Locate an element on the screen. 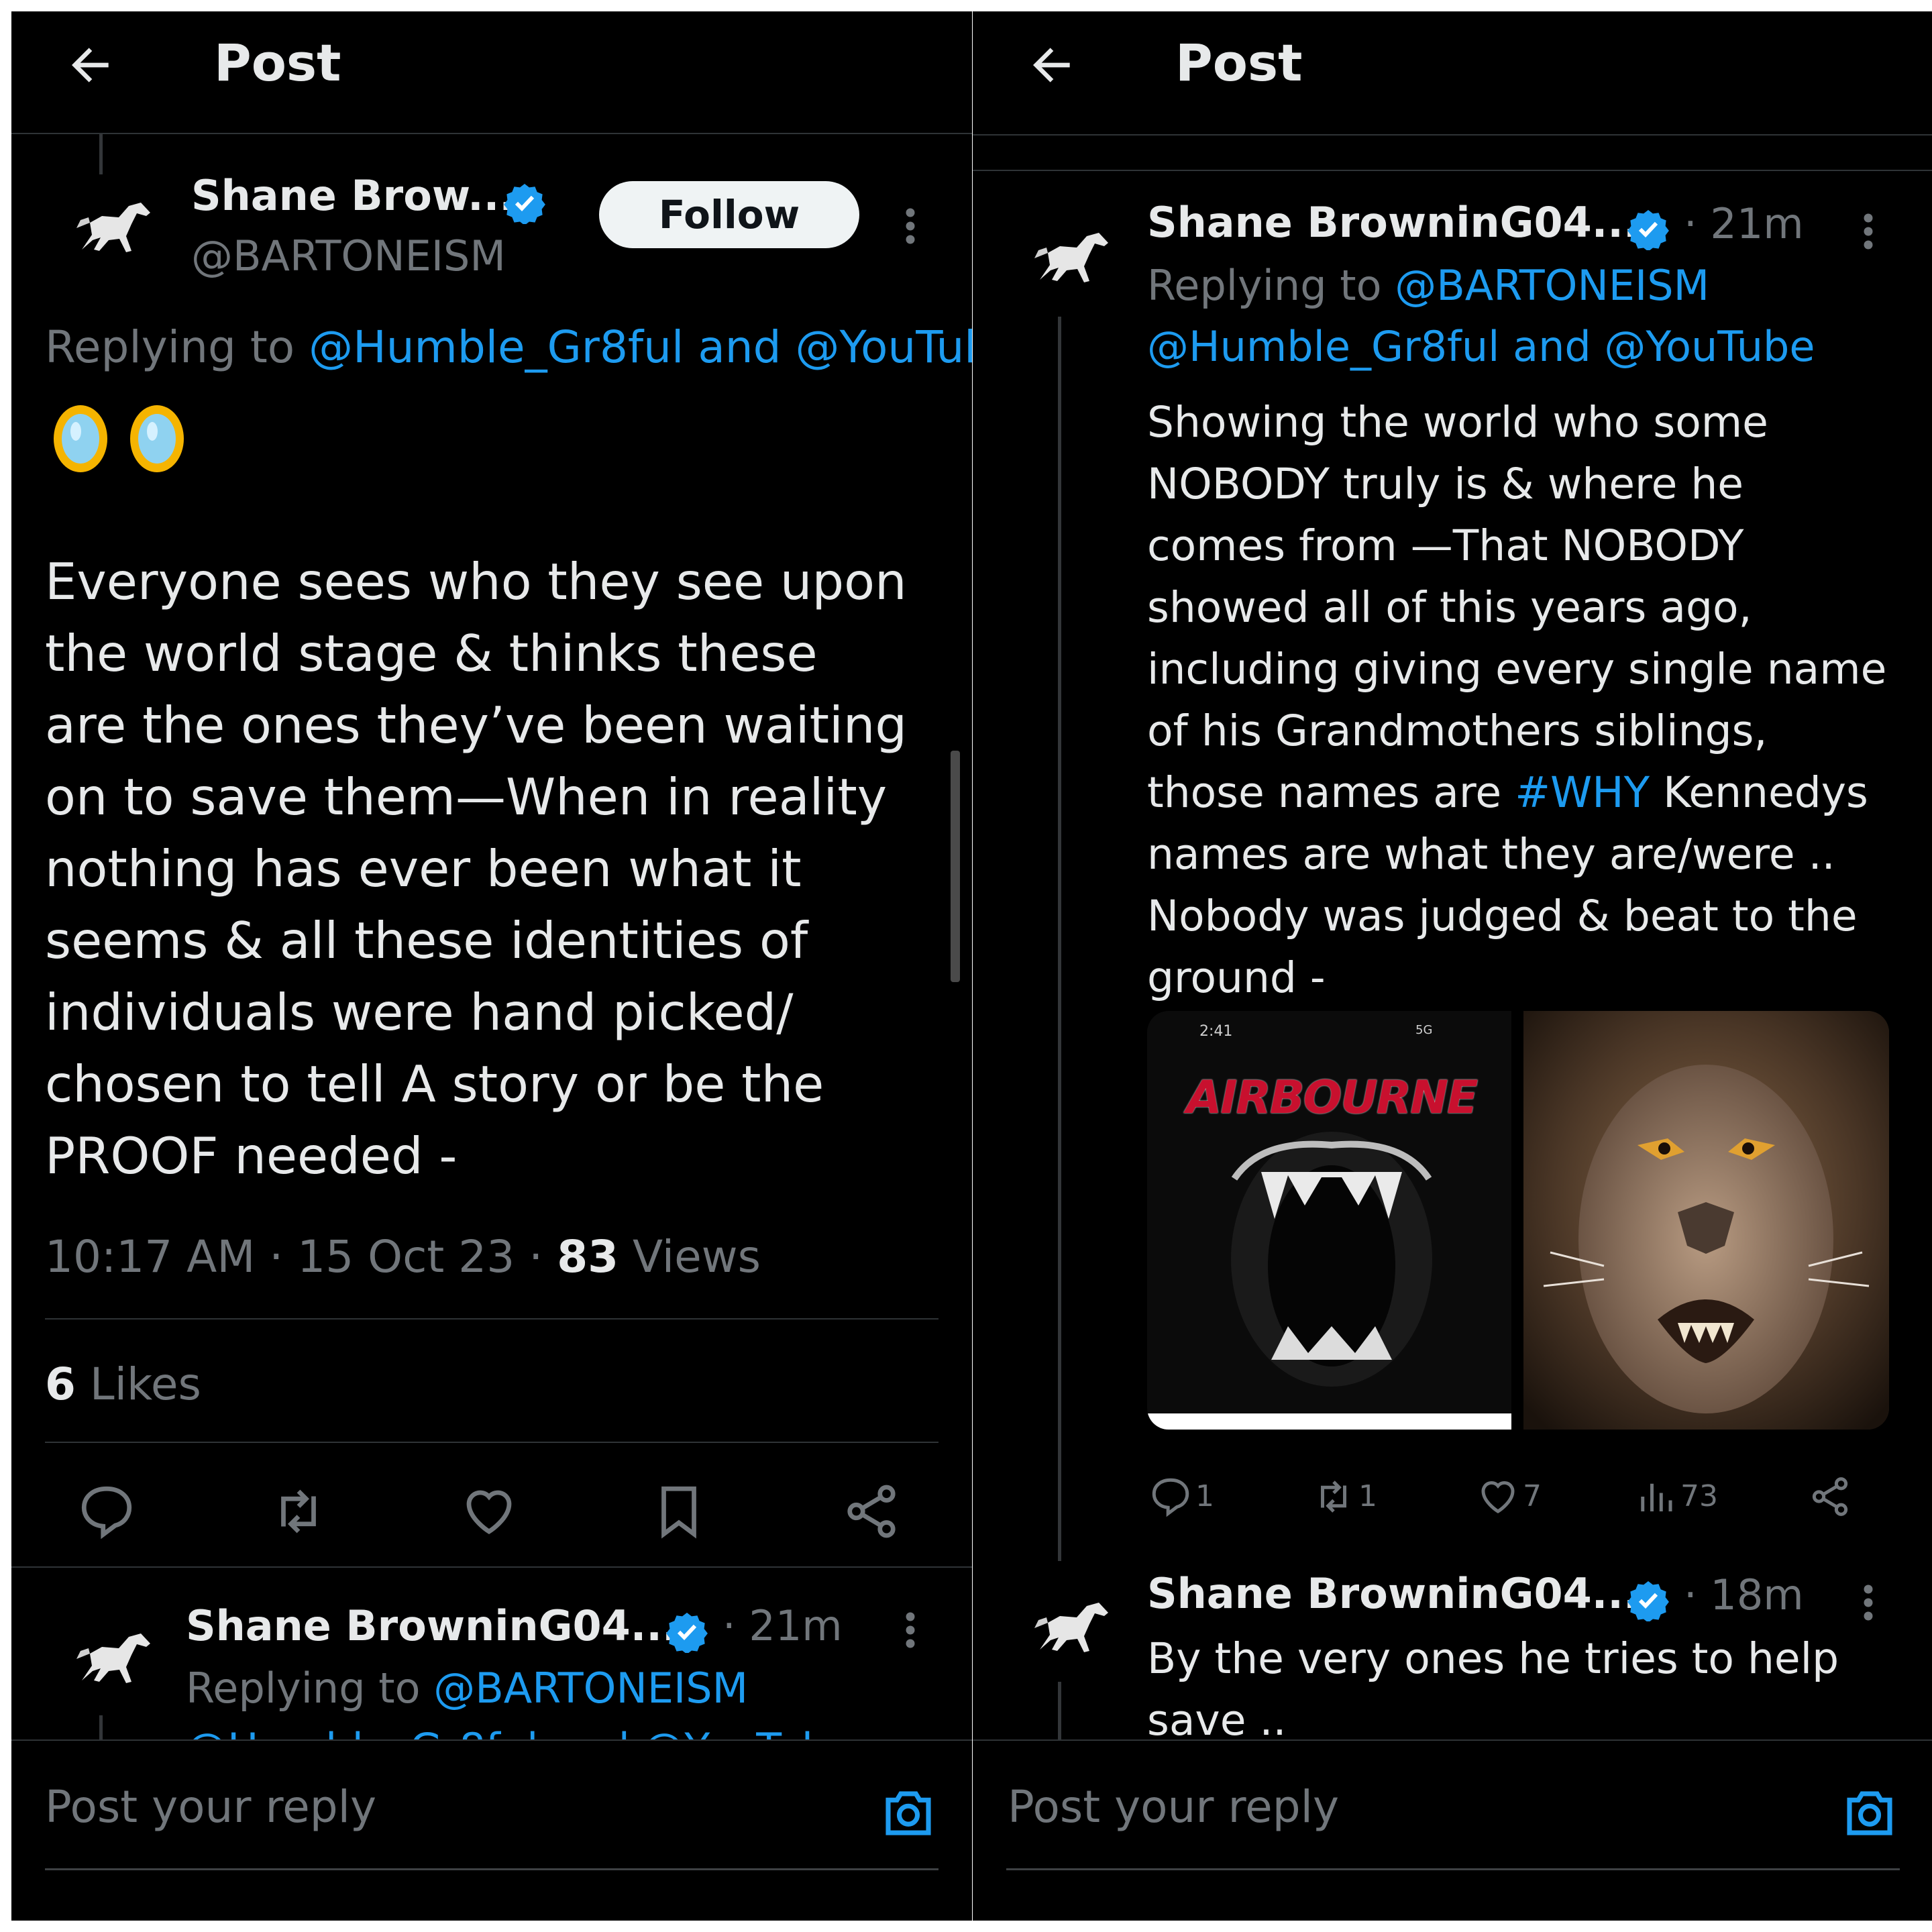 The height and width of the screenshot is (1932, 1932). status-time: 2:41 is located at coordinates (1216, 1031).